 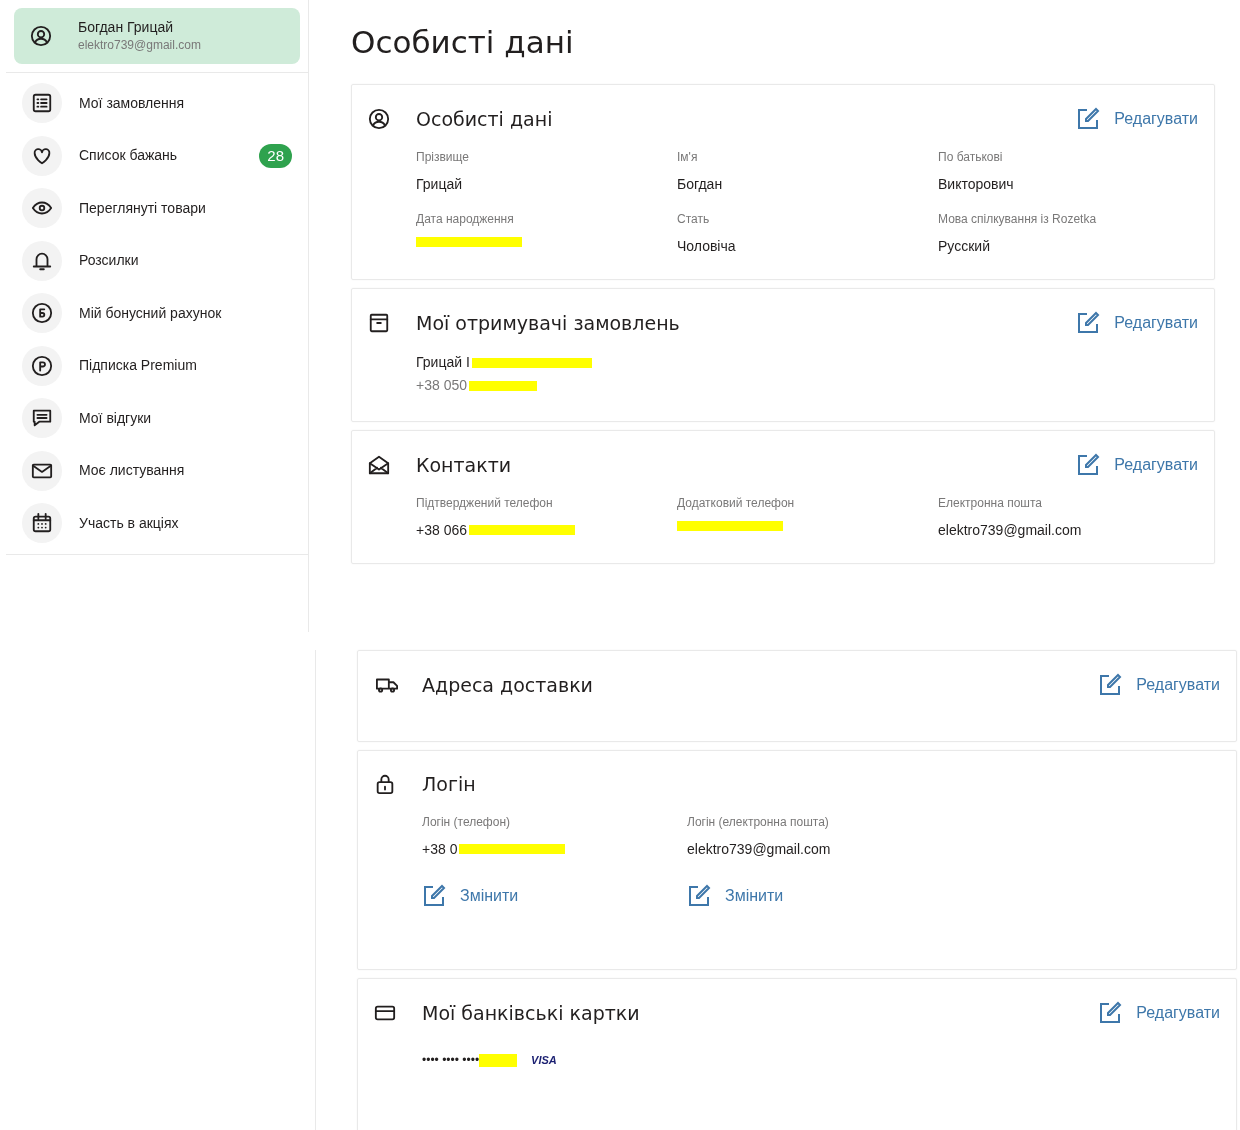 I want to click on sidebar-item-label: Розсилки, so click(x=109, y=261).